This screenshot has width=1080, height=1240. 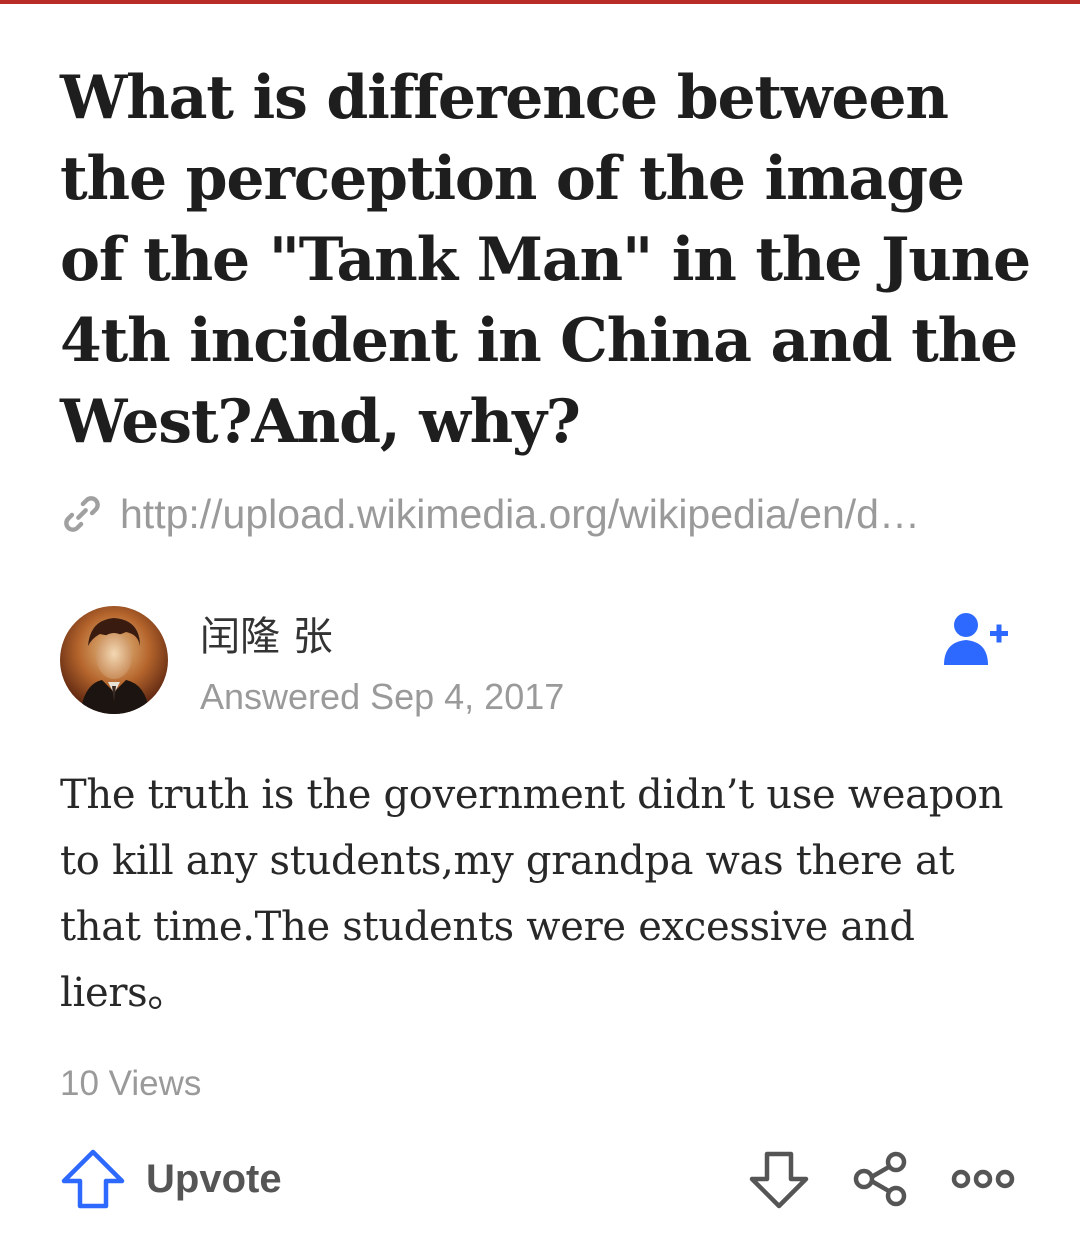 I want to click on more-icon, so click(x=983, y=1179).